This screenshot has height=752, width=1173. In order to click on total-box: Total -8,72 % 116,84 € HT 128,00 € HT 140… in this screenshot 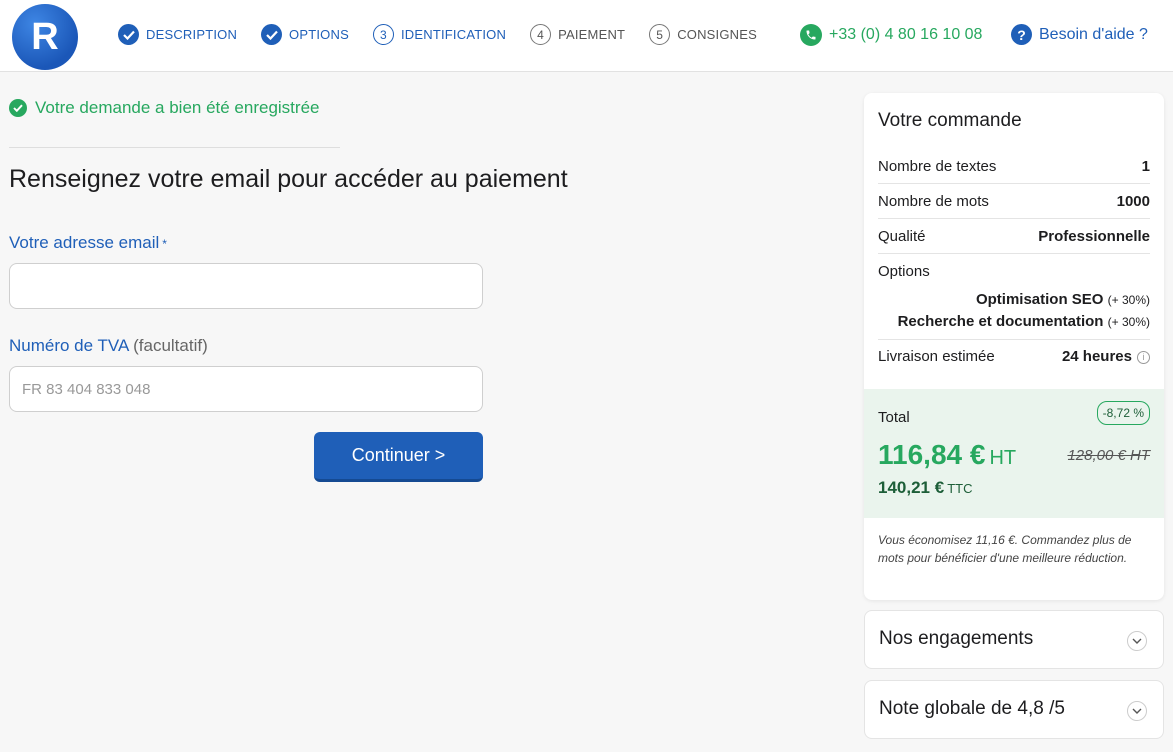, I will do `click(1014, 453)`.